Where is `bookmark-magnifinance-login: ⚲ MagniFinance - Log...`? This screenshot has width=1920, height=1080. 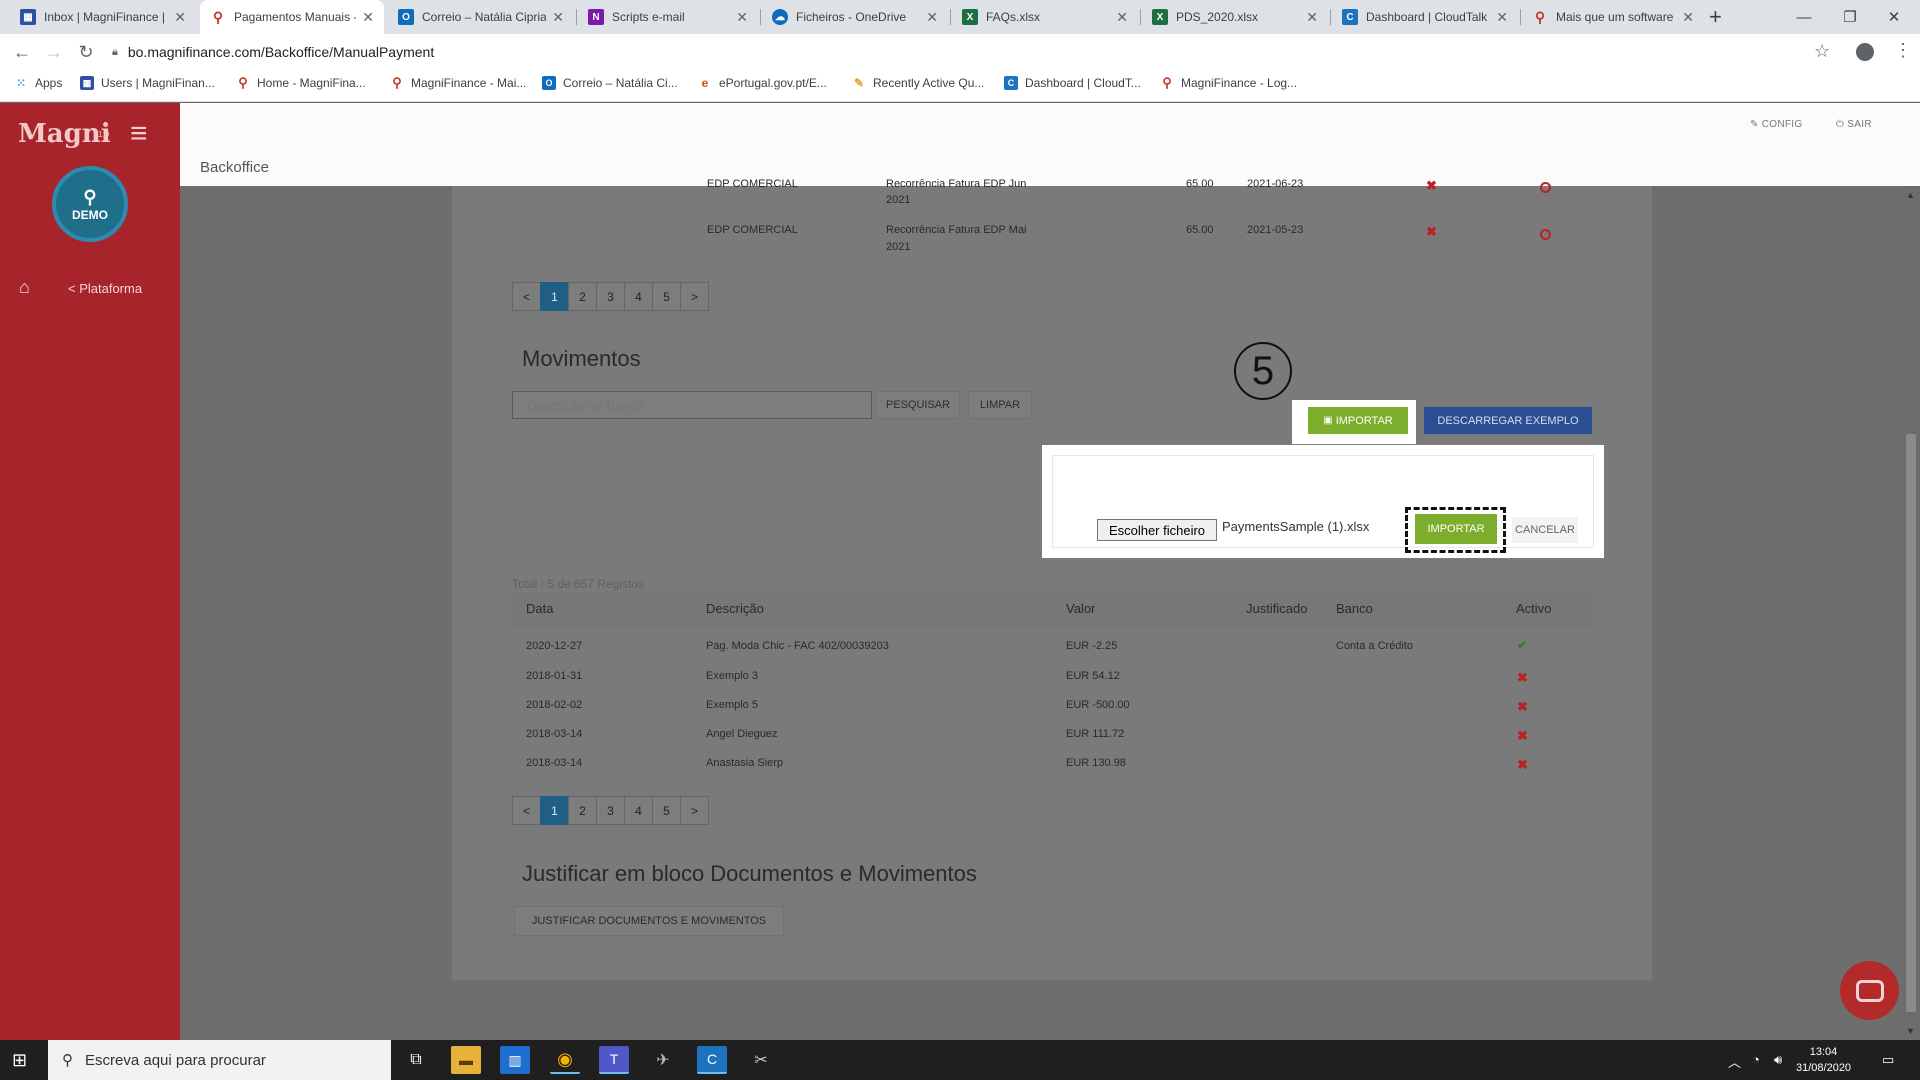 bookmark-magnifinance-login: ⚲ MagniFinance - Log... is located at coordinates (1228, 82).